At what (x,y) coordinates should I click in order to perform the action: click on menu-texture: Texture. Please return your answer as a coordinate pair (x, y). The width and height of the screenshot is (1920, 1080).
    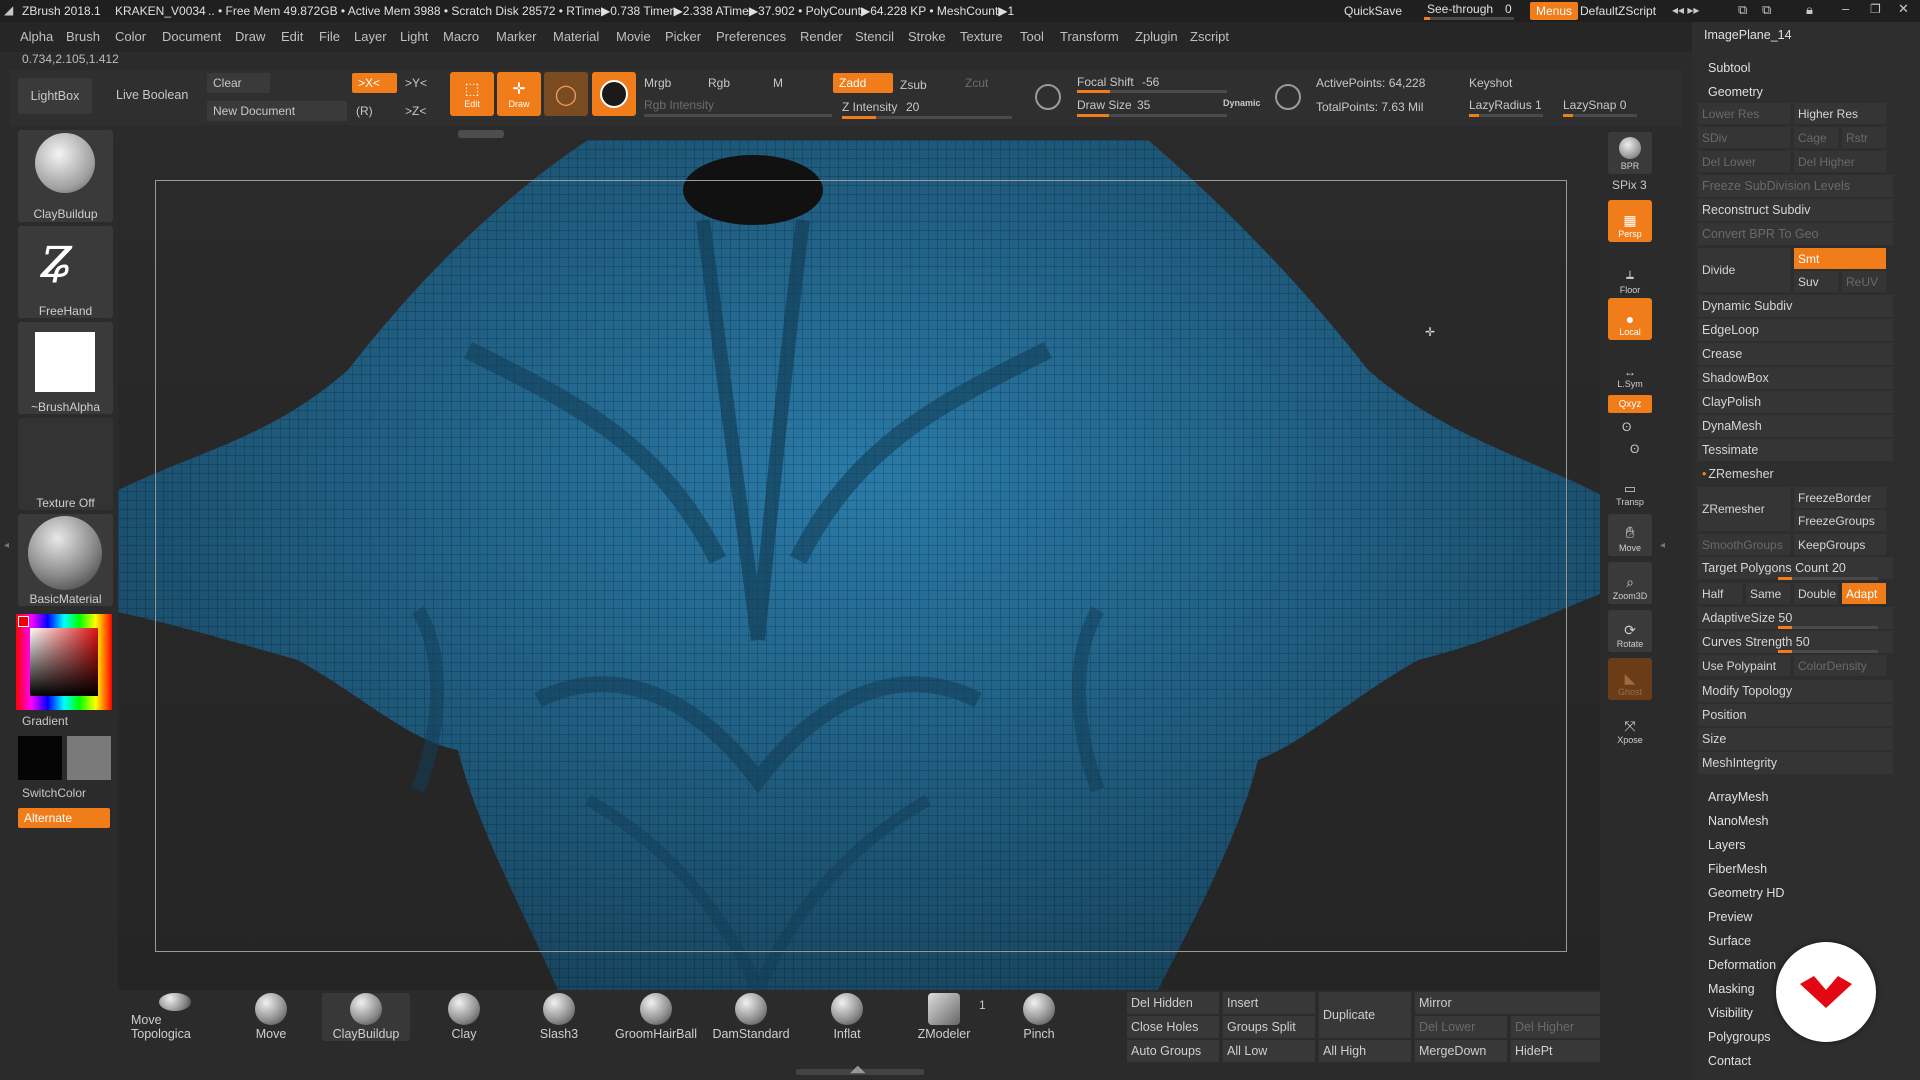
    Looking at the image, I should click on (981, 36).